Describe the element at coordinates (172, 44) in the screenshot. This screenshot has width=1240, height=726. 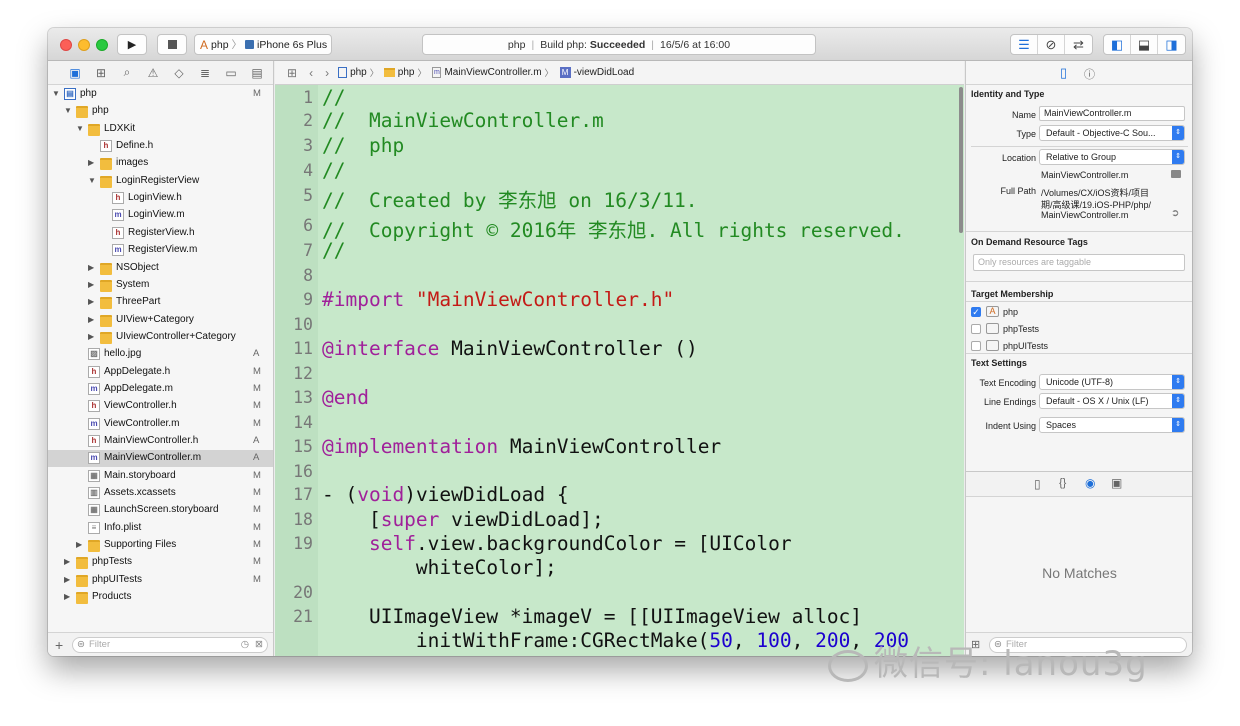
I see `stop-button` at that location.